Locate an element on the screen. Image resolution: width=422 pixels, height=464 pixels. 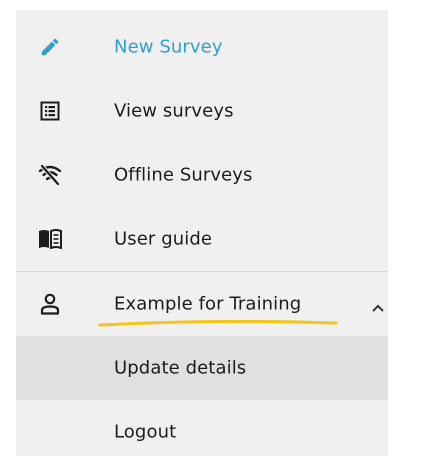
menu-item-offline-surveys: Offline Surveys is located at coordinates (202, 175).